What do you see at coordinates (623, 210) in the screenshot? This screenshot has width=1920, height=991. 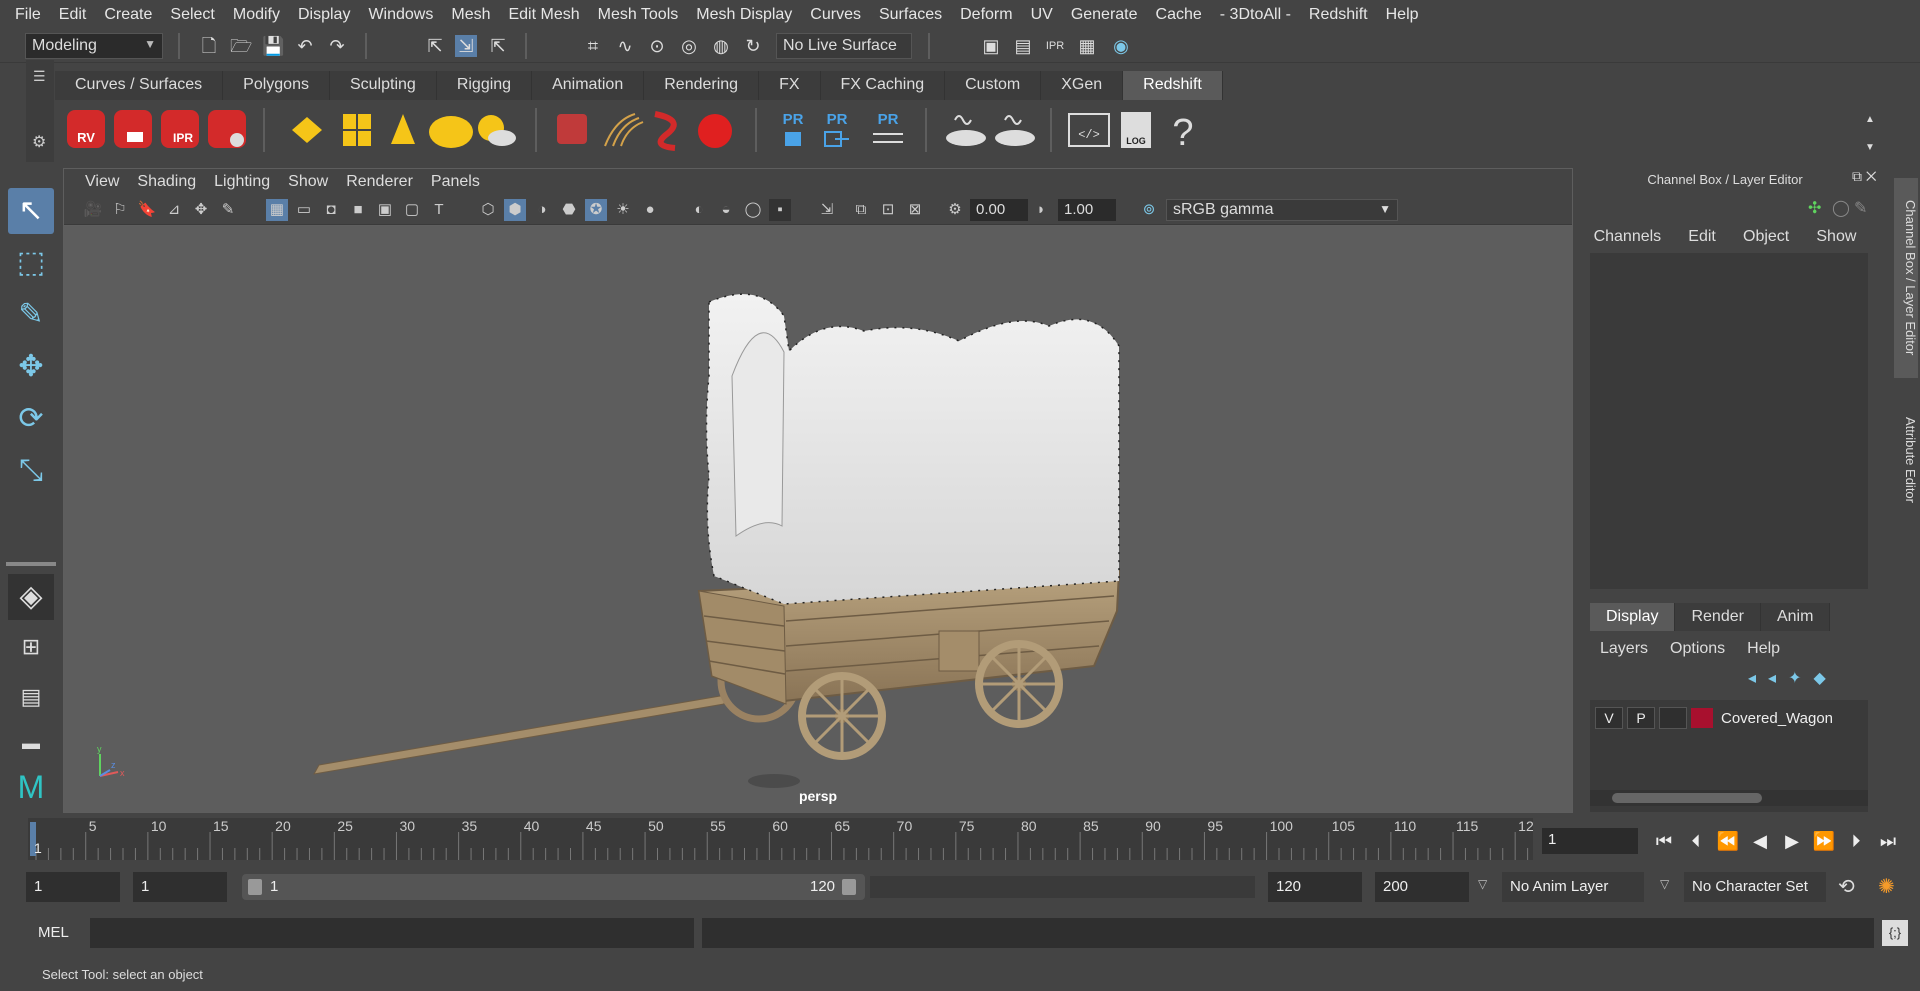 I see `shadows-icon: ☀` at bounding box center [623, 210].